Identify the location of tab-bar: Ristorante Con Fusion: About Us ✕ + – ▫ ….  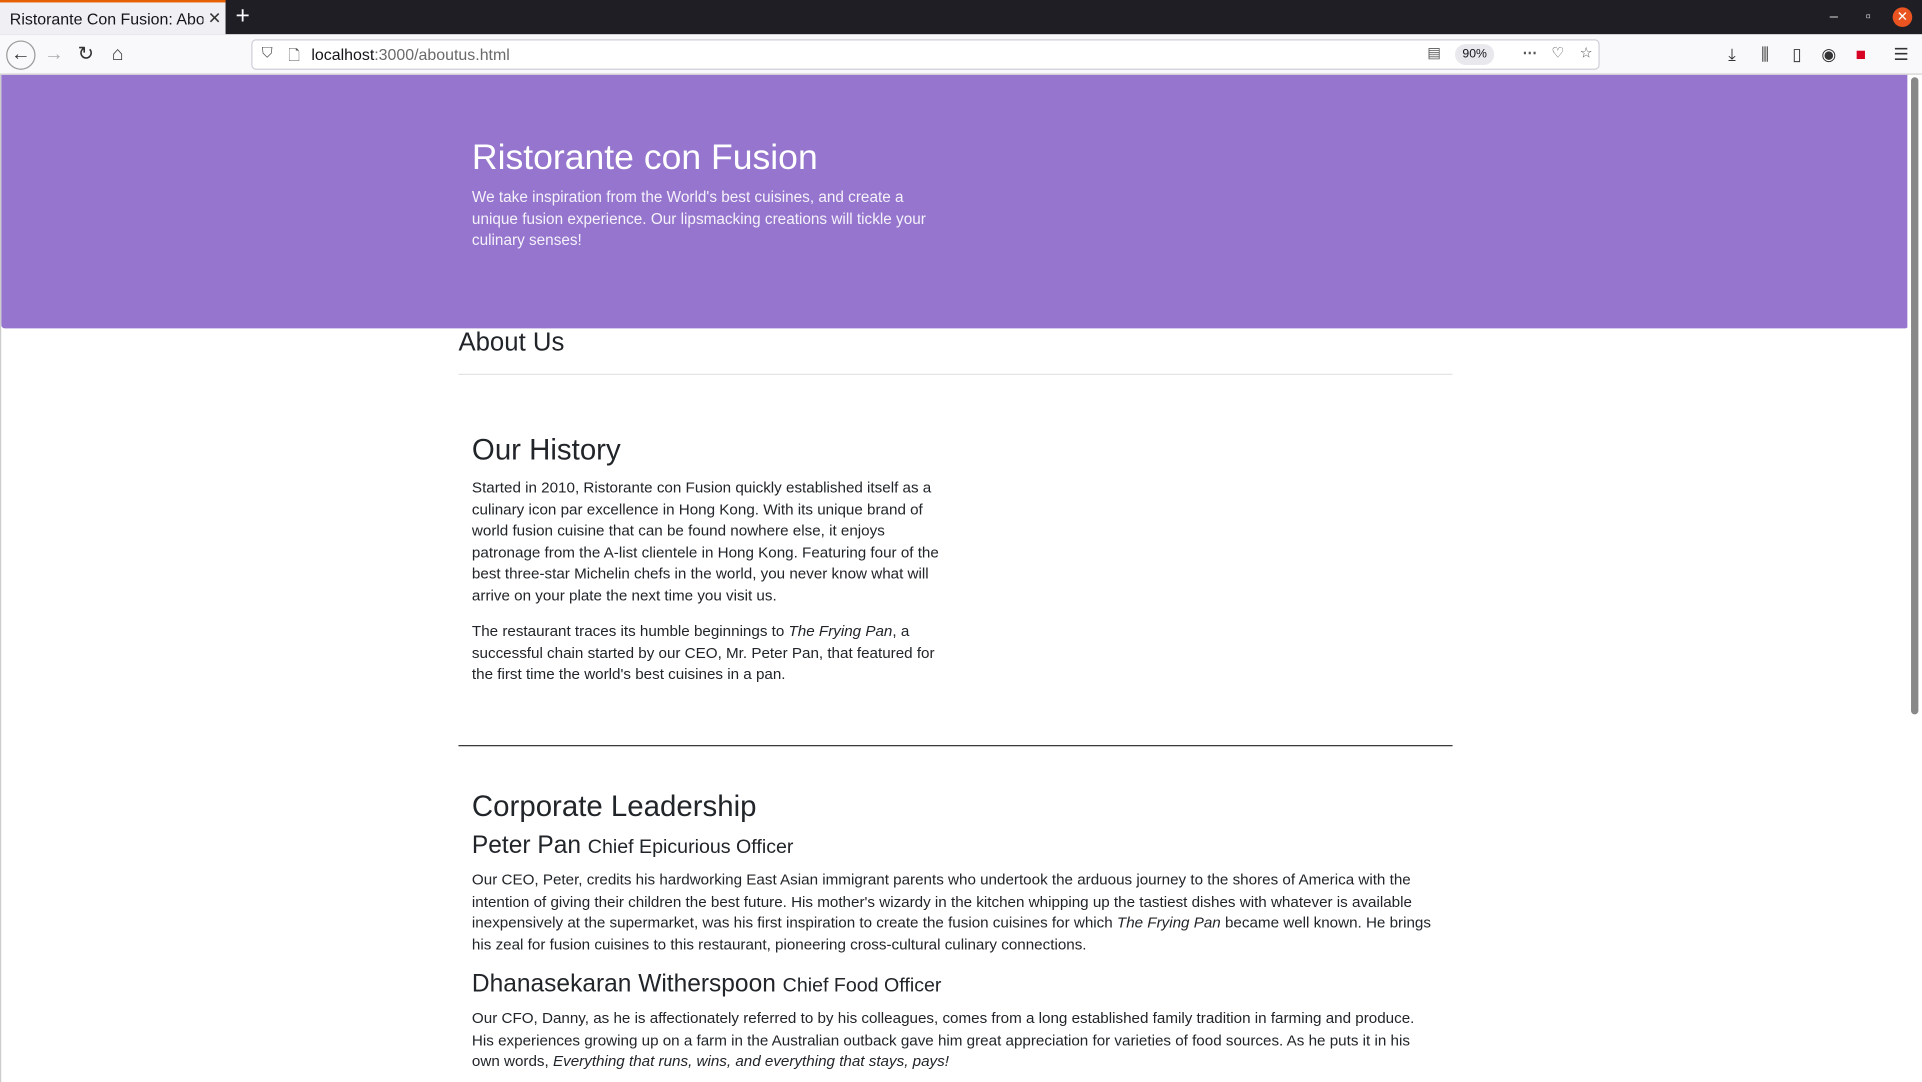
(961, 17).